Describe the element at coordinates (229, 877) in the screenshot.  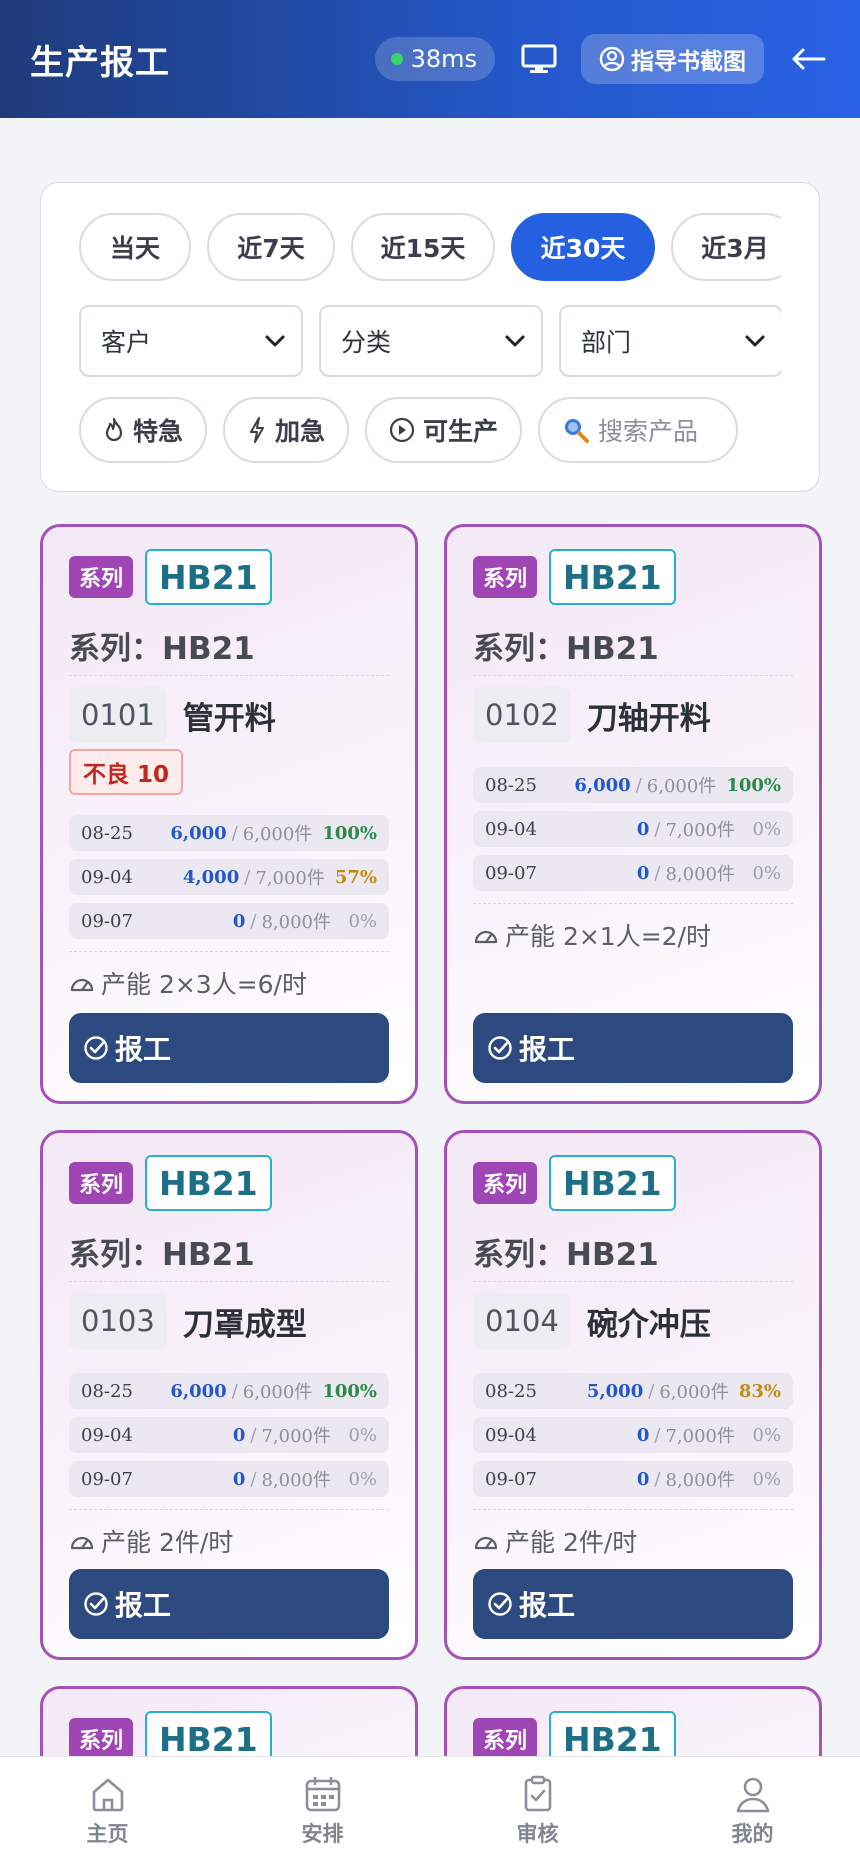
I see `schedule-row: 09-04 4,000/7,000件 57%` at that location.